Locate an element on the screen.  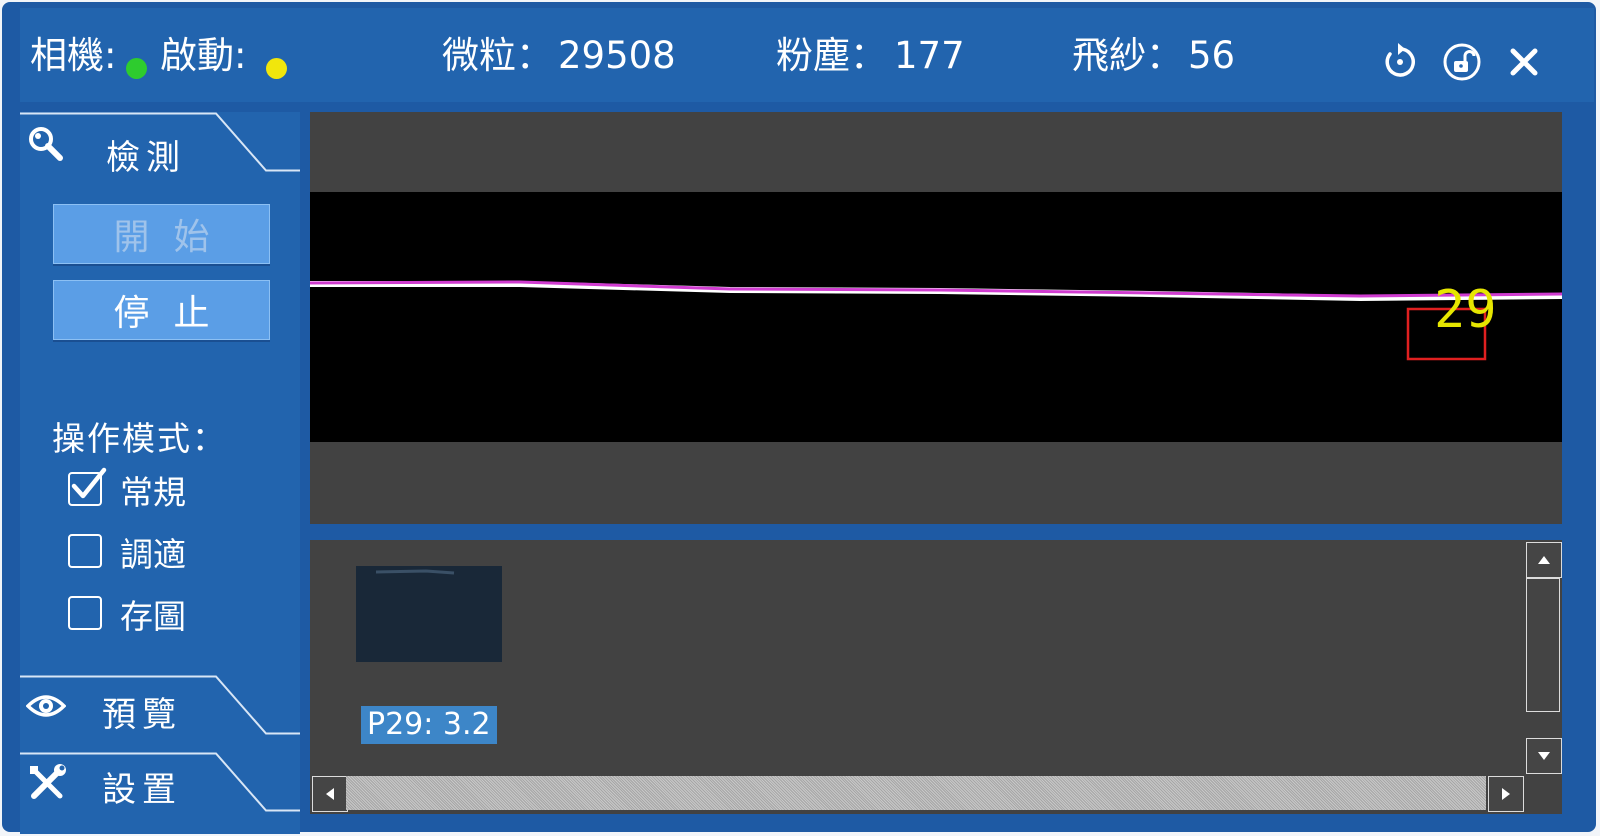
detection-thumbnail is located at coordinates (429, 614).